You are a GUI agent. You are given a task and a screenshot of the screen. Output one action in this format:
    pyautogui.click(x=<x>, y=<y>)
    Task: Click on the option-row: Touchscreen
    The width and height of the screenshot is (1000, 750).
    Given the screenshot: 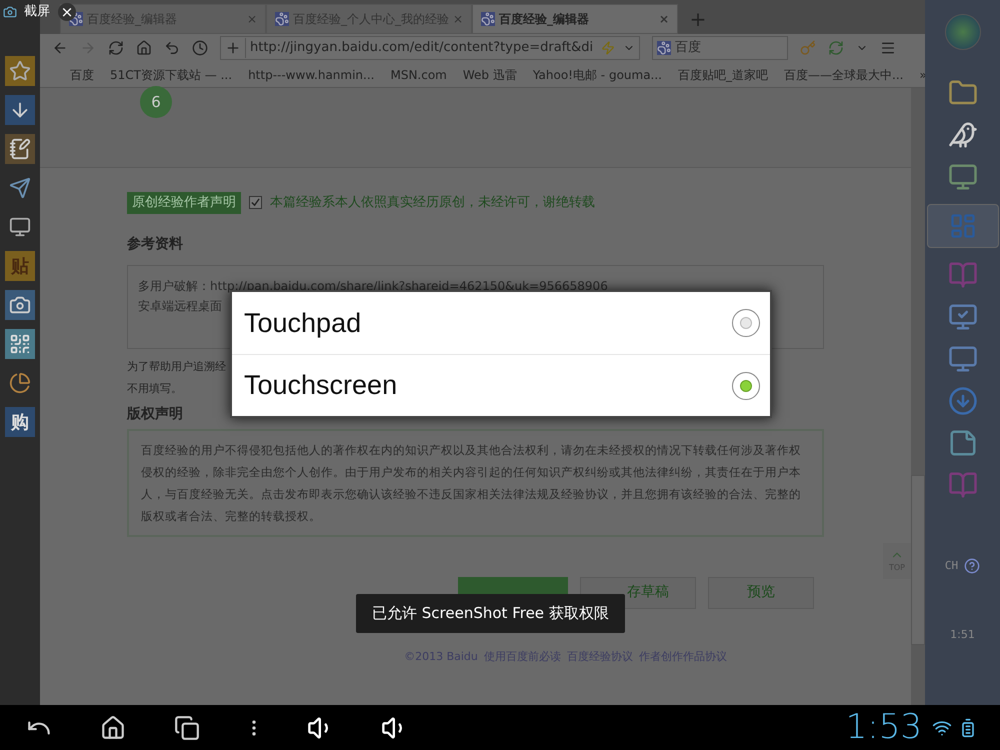 What is the action you would take?
    pyautogui.click(x=501, y=385)
    